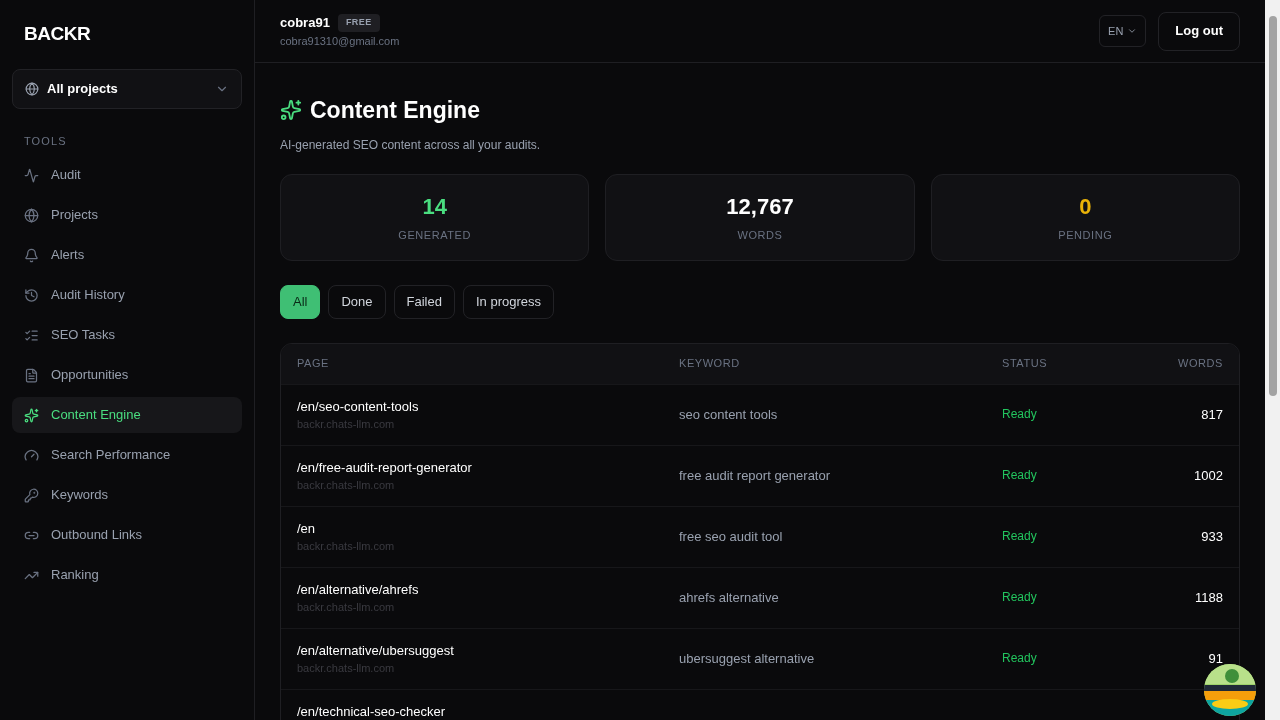  I want to click on page-path: /en/free-audit-report-generator, so click(385, 467).